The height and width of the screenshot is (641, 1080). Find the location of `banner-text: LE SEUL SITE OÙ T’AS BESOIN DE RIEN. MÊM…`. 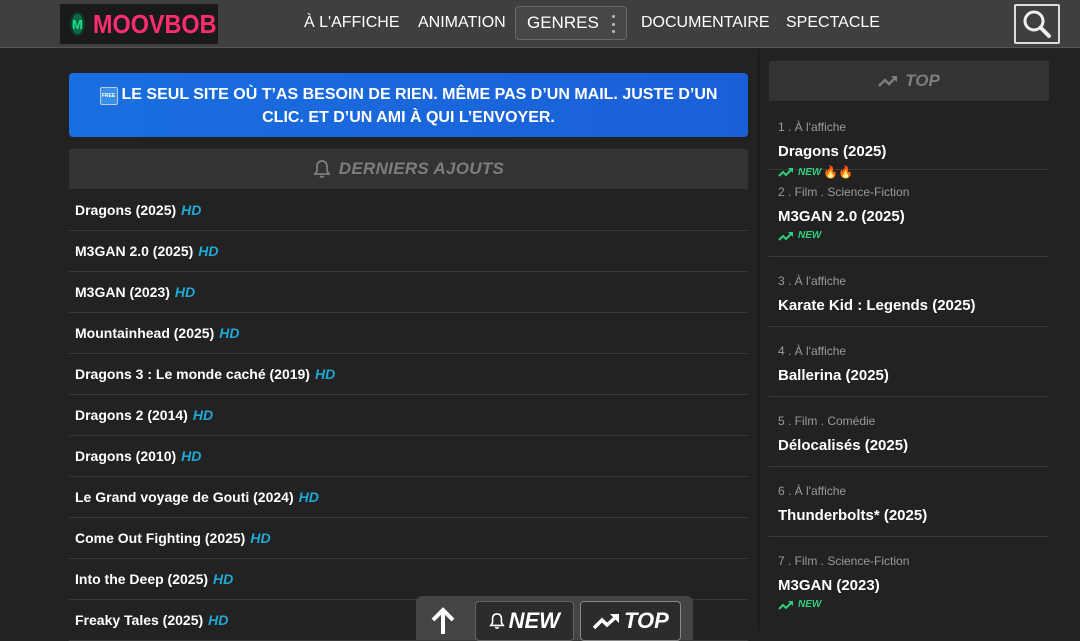

banner-text: LE SEUL SITE OÙ T’AS BESOIN DE RIEN. MÊM… is located at coordinates (419, 106).